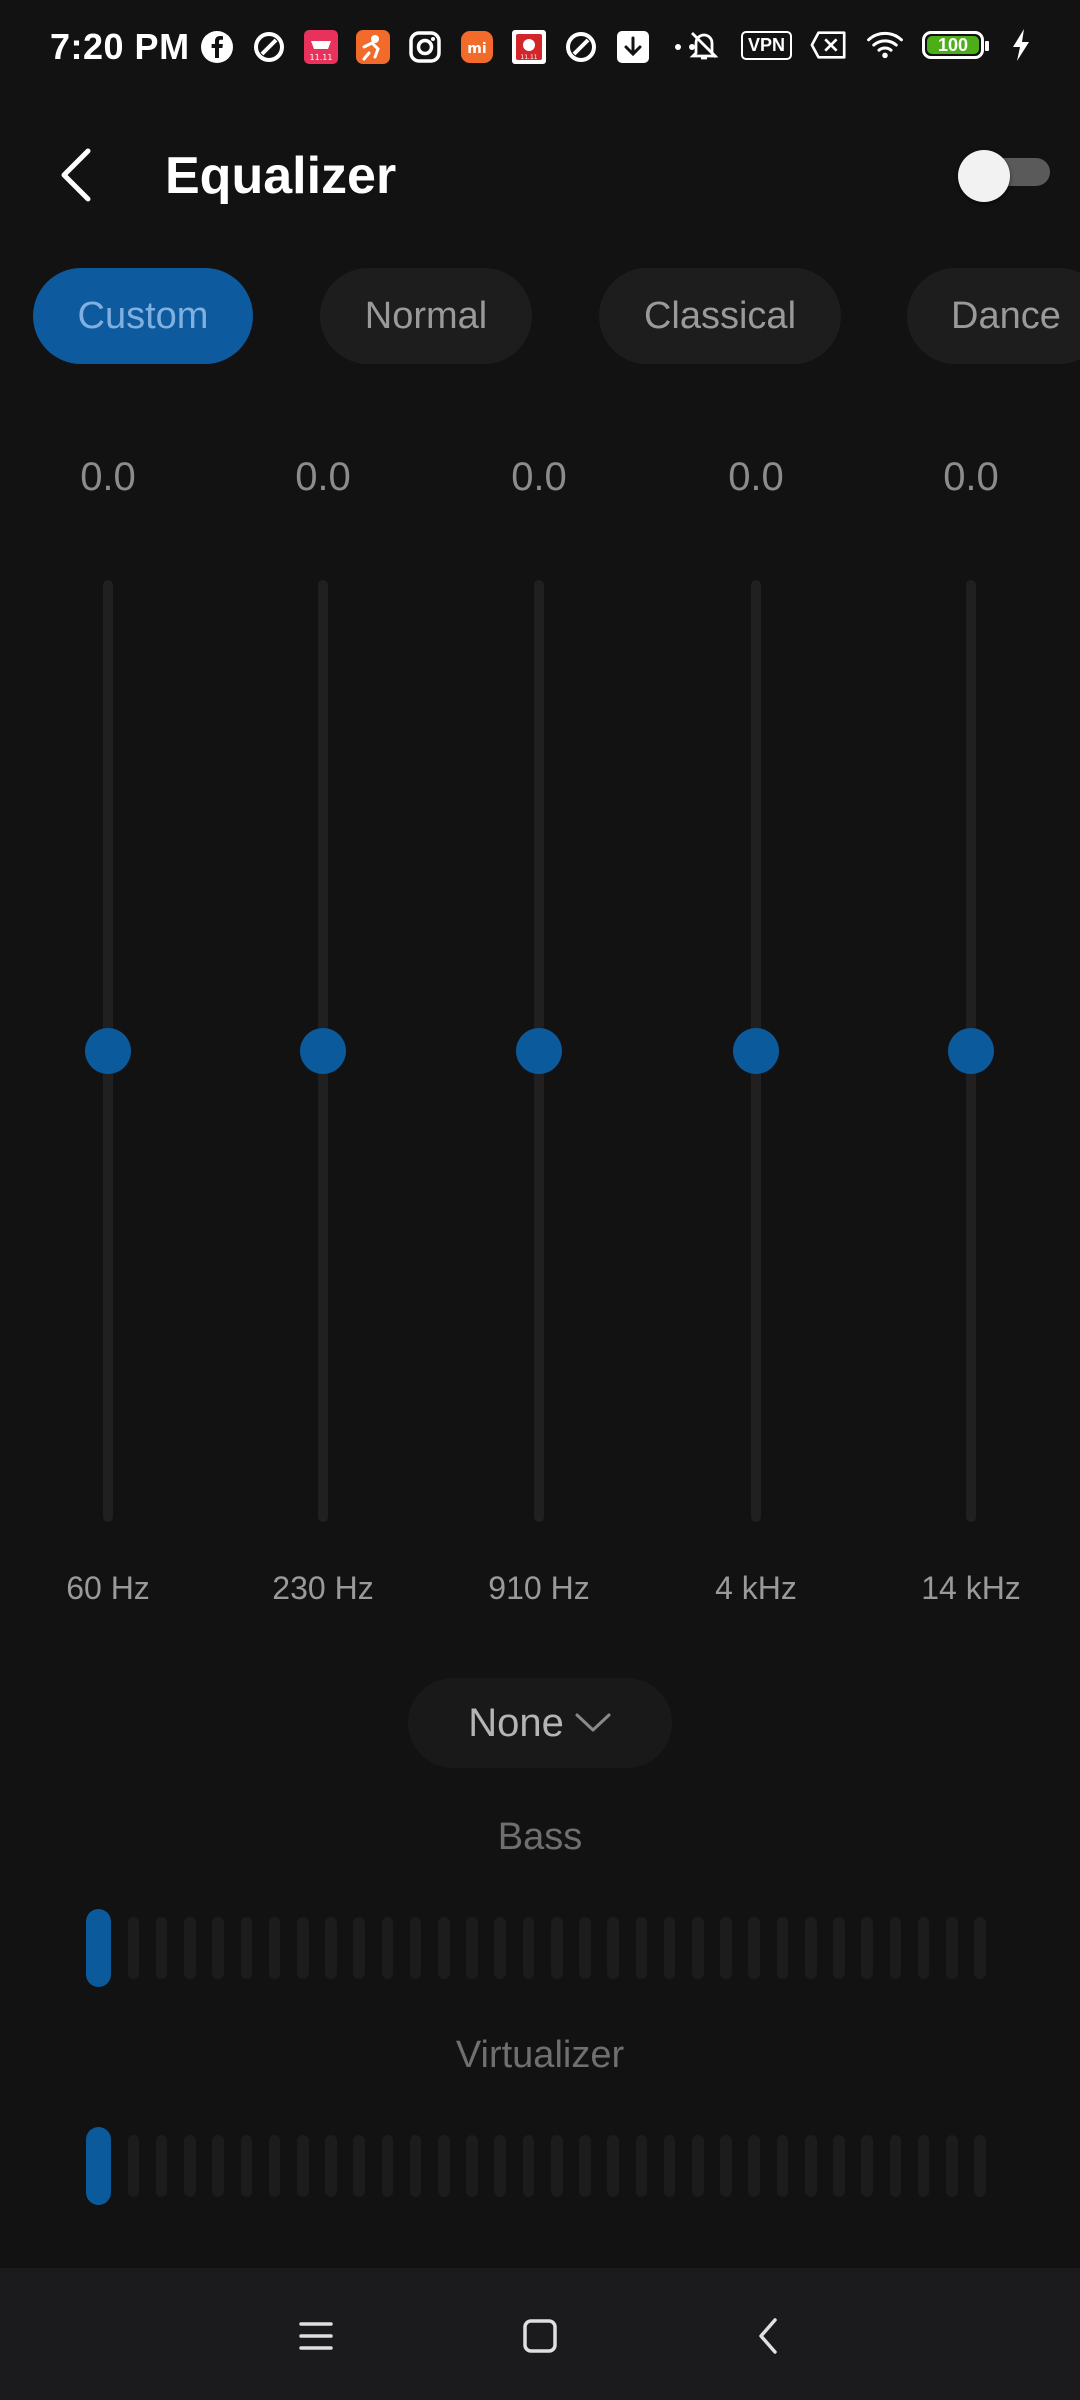  I want to click on status-time: 7:20 PM, so click(120, 46).